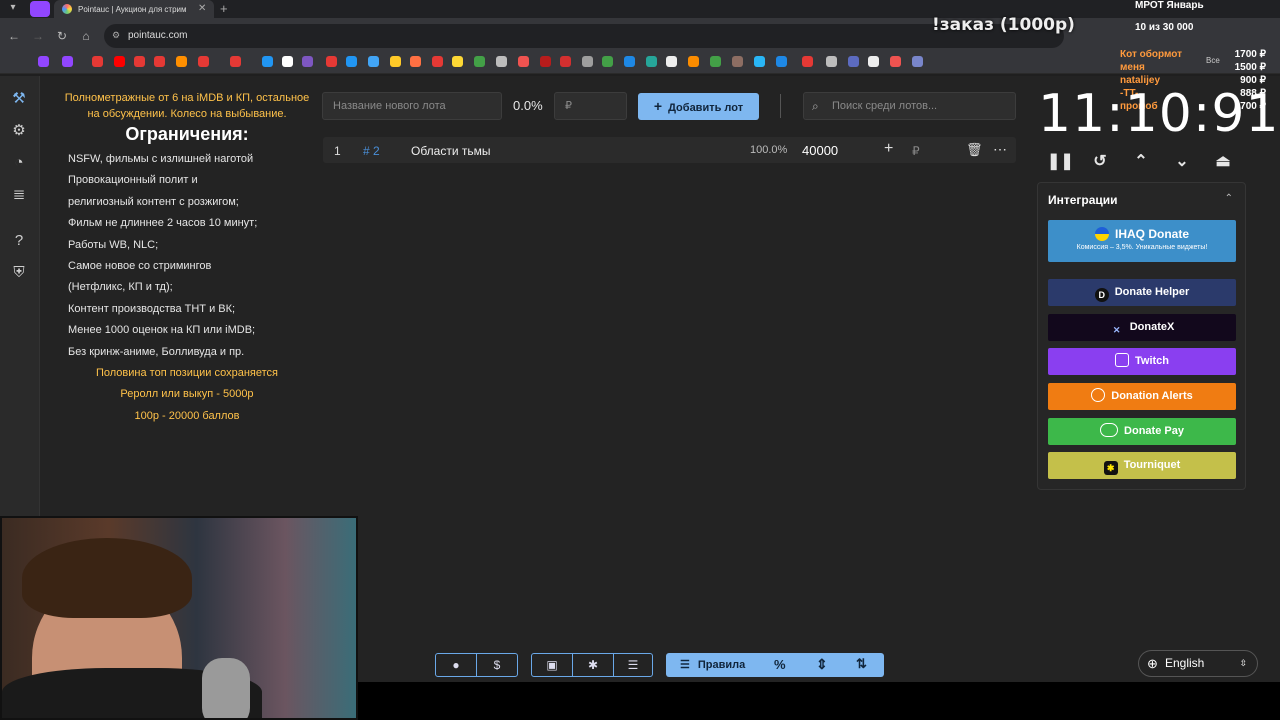 Image resolution: width=1280 pixels, height=720 pixels. I want to click on sort-icon: ⇅, so click(861, 664).